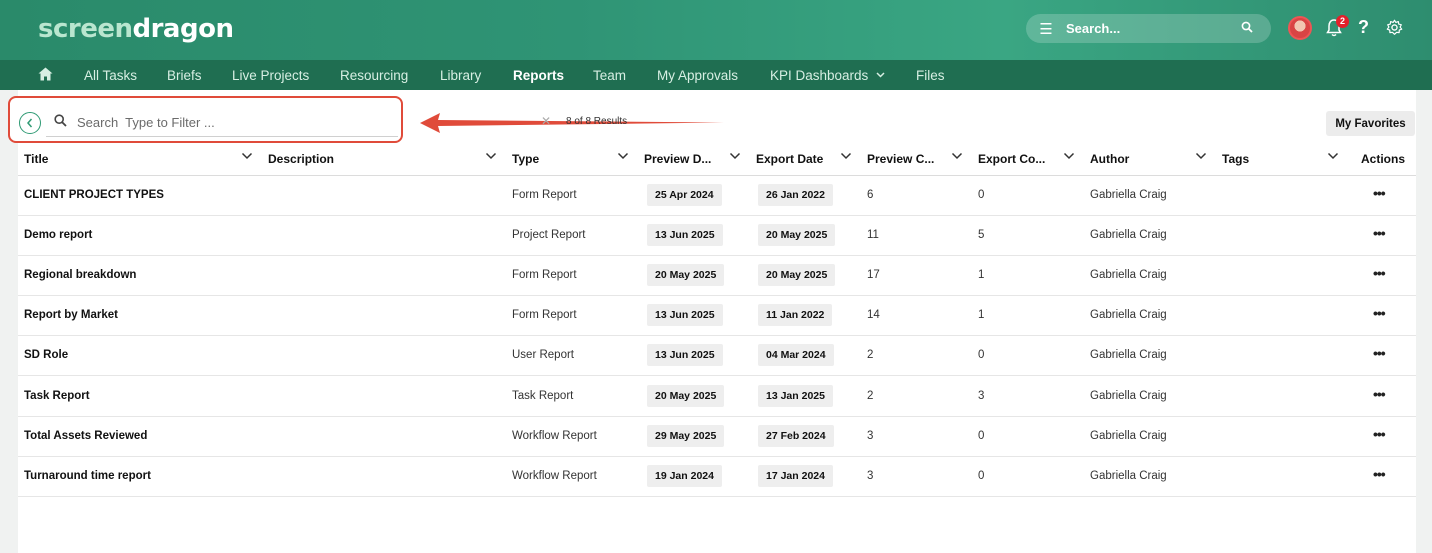 This screenshot has width=1432, height=553. I want to click on column-header-description: Description, so click(301, 159).